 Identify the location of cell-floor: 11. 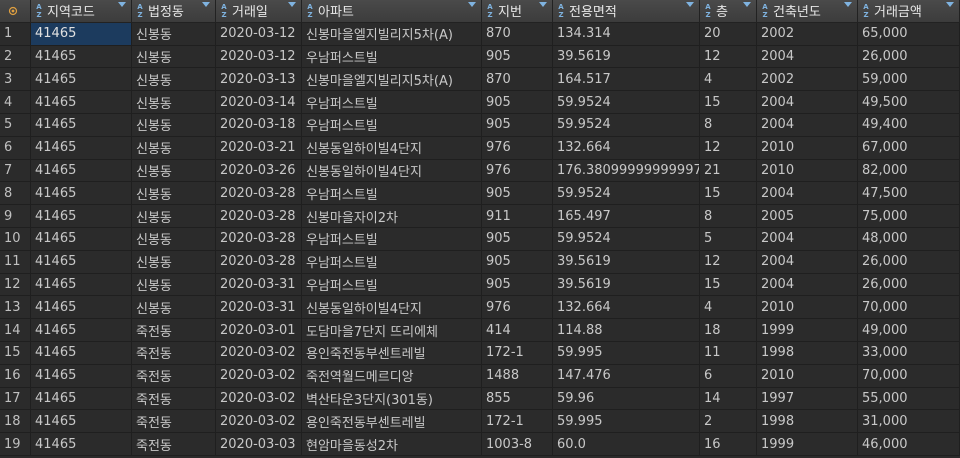
(728, 353).